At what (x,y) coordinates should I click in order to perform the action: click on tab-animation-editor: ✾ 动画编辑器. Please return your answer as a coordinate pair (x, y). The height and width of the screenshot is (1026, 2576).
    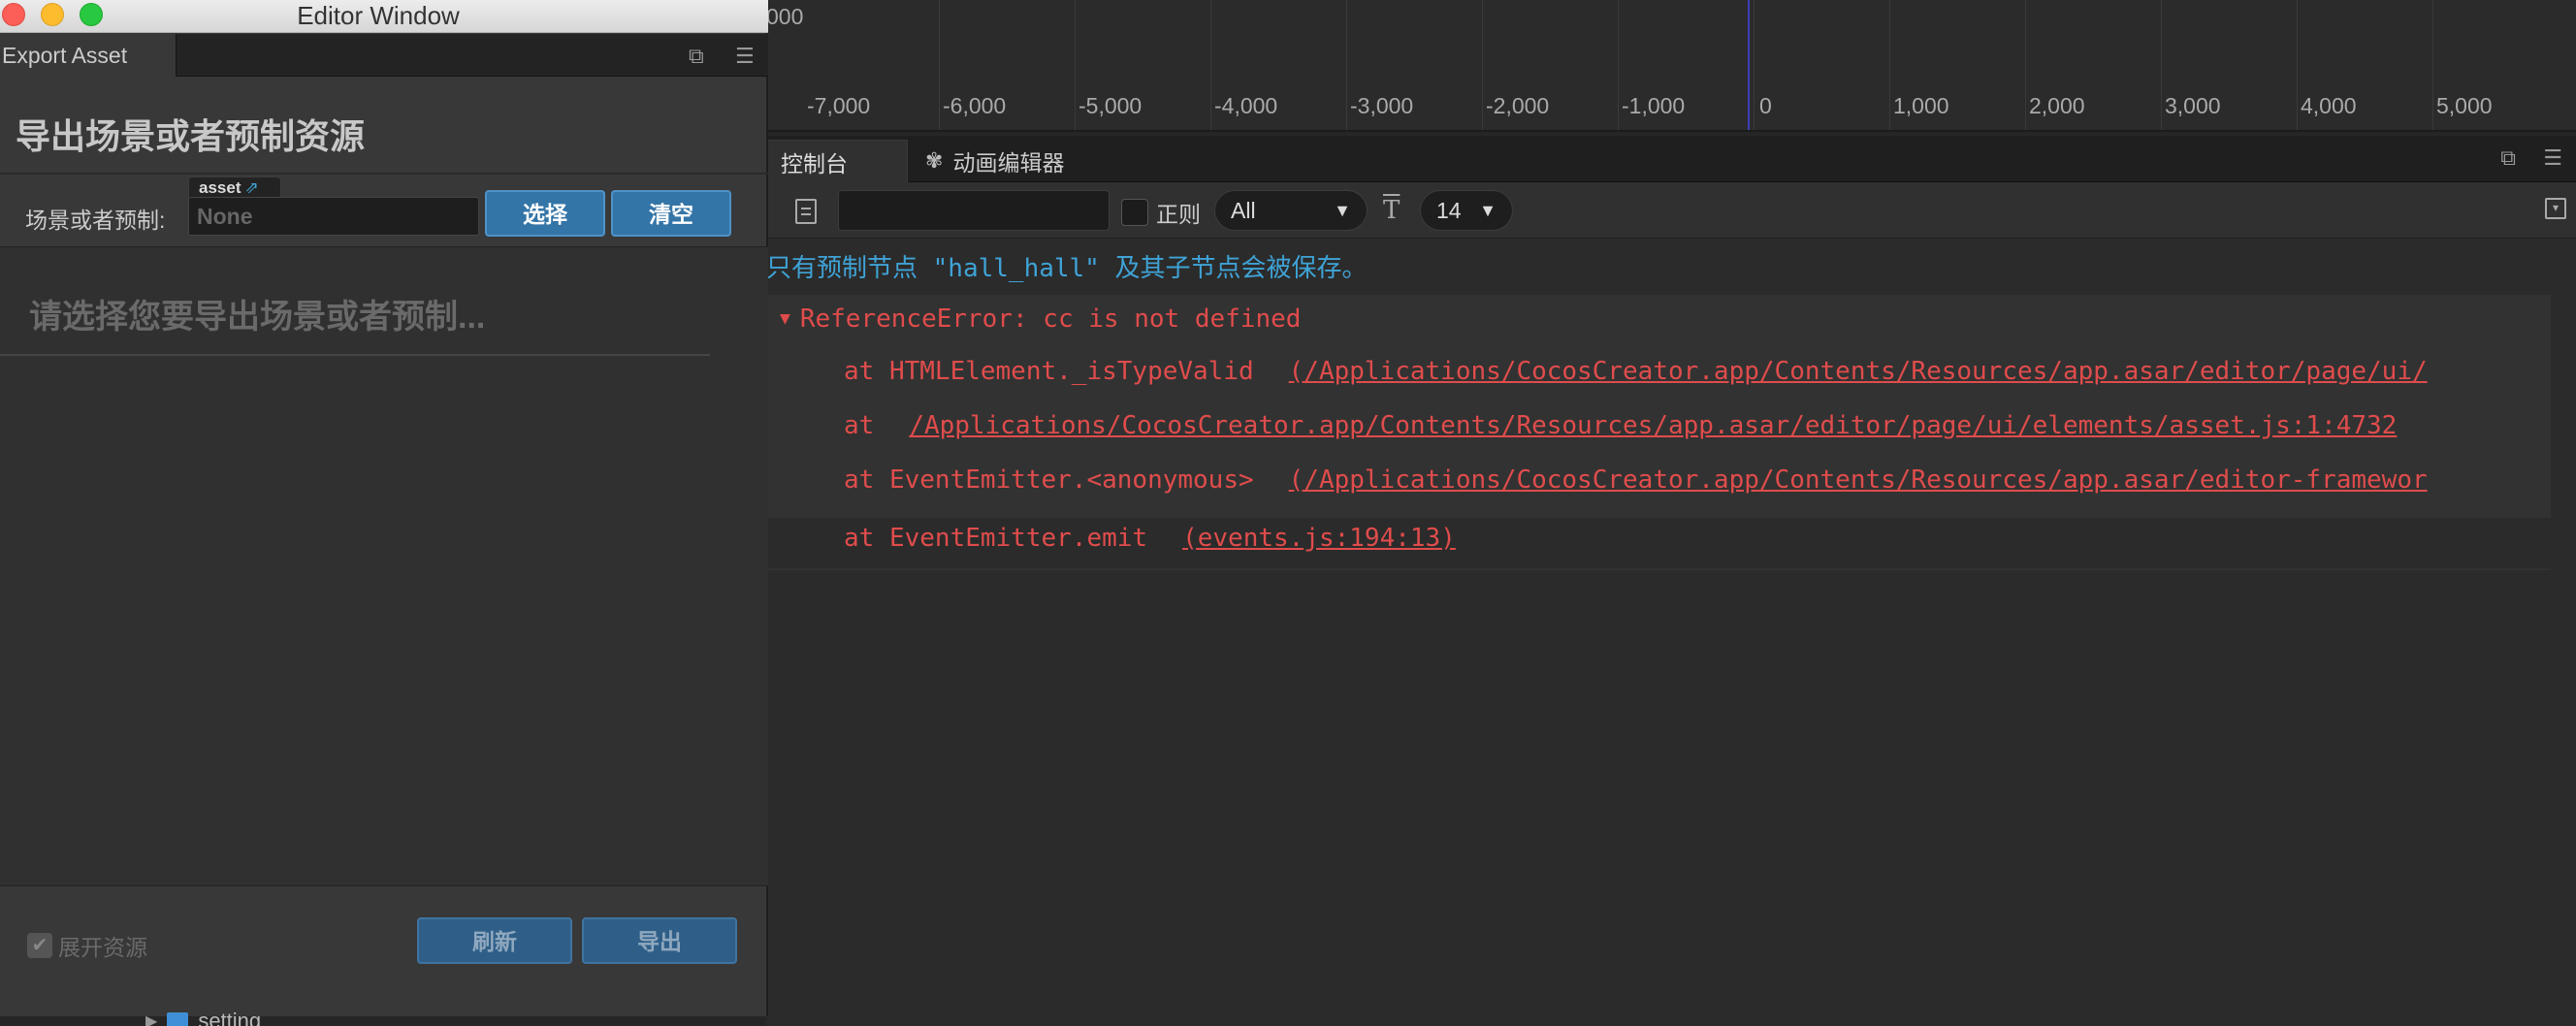
    Looking at the image, I should click on (995, 161).